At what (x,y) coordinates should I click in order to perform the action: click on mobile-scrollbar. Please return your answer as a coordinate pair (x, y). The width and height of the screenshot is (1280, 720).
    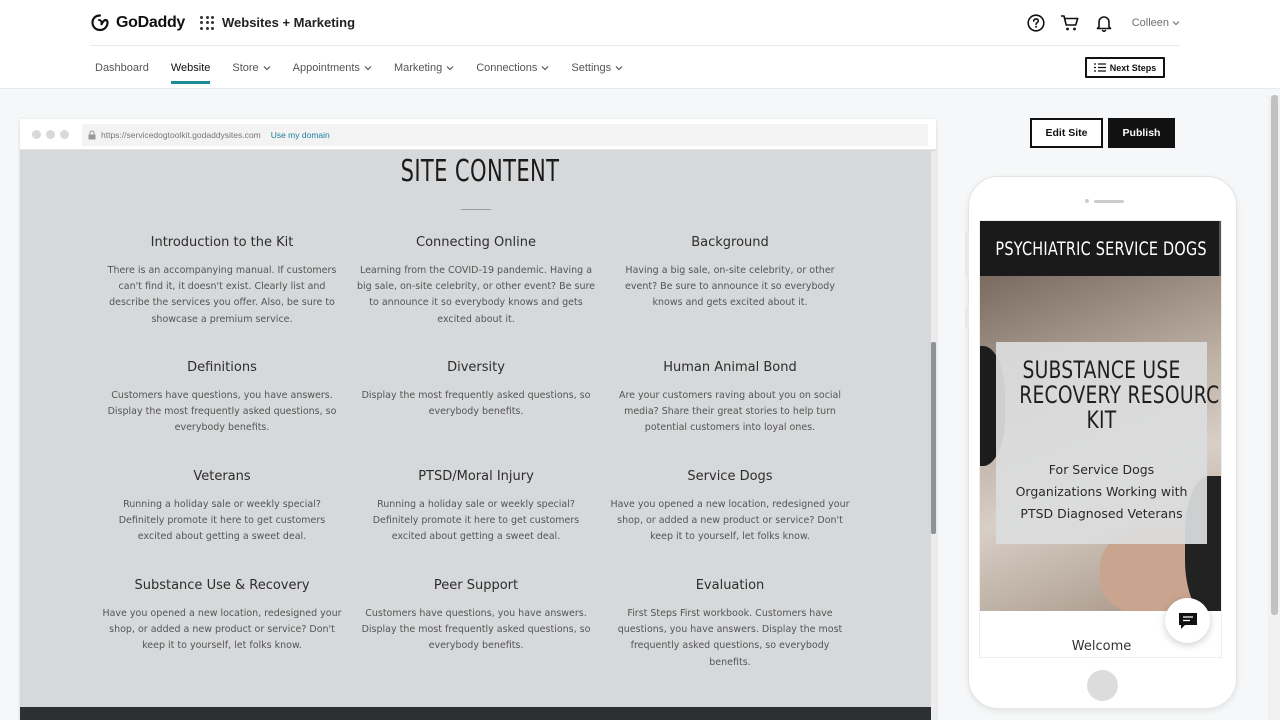
    Looking at the image, I should click on (1220, 248).